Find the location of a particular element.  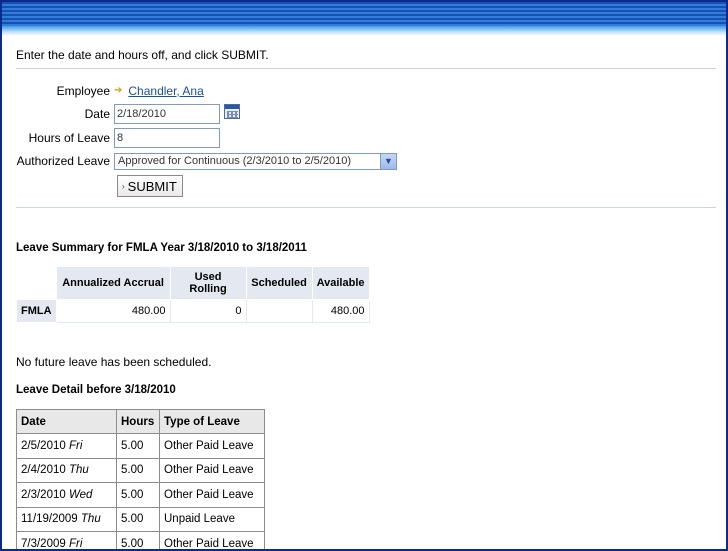

summary-row: FMLA 480.00 0 480.00 is located at coordinates (193, 311).